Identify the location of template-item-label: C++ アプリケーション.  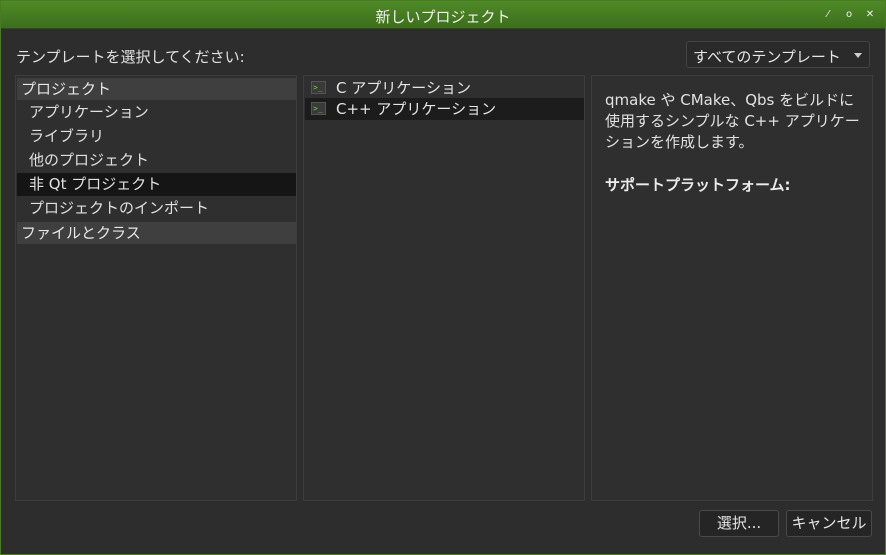
(416, 109).